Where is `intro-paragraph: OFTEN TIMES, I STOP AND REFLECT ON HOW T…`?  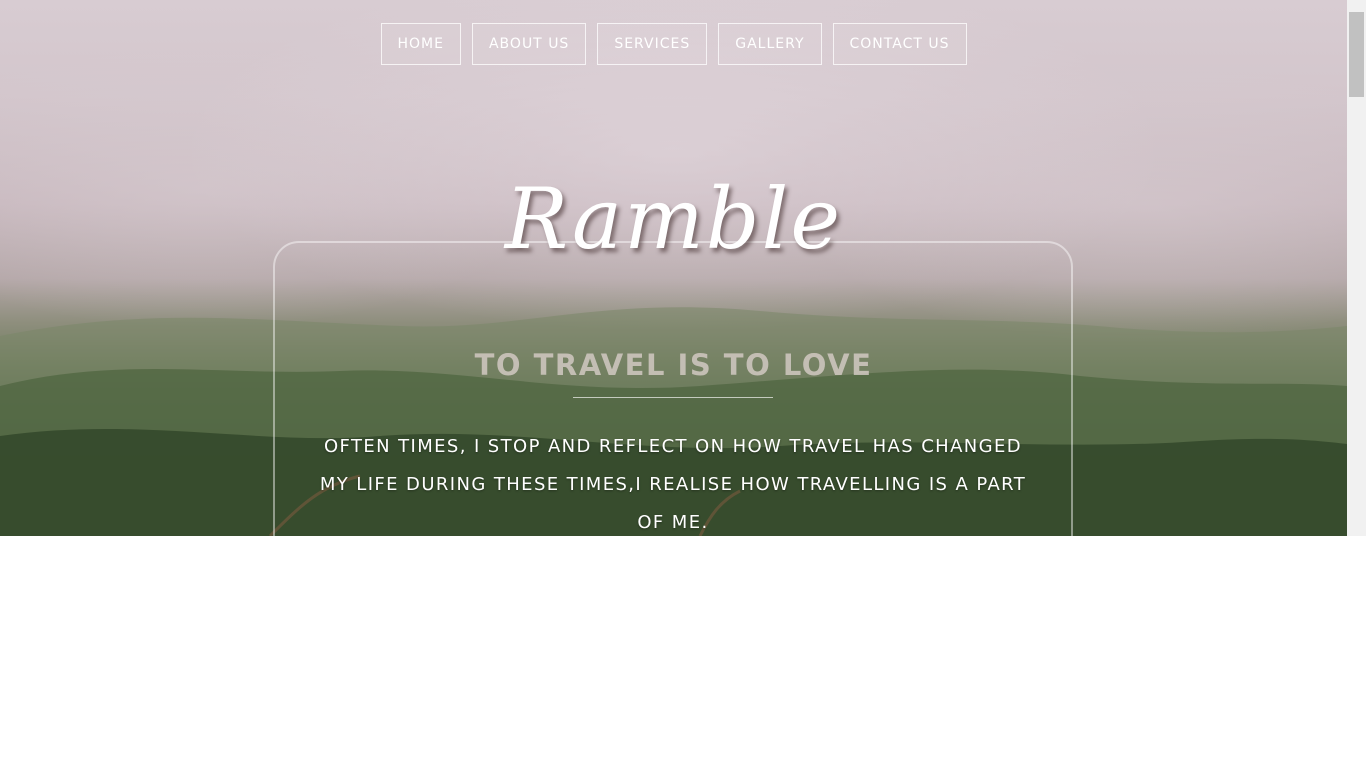 intro-paragraph: OFTEN TIMES, I STOP AND REFLECT ON HOW T… is located at coordinates (673, 484).